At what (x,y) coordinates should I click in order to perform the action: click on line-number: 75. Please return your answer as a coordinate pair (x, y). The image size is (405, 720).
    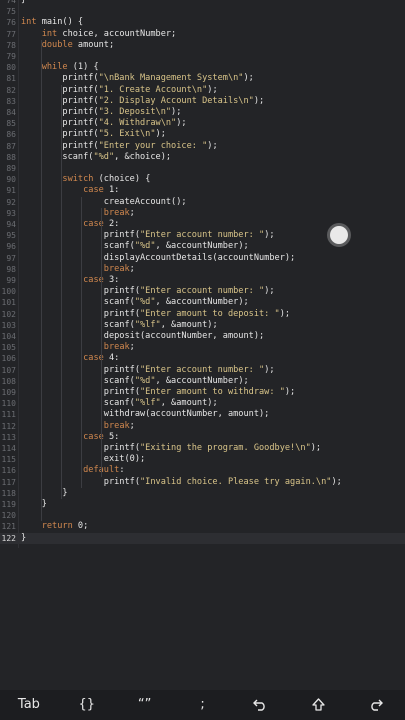
    Looking at the image, I should click on (11, 12).